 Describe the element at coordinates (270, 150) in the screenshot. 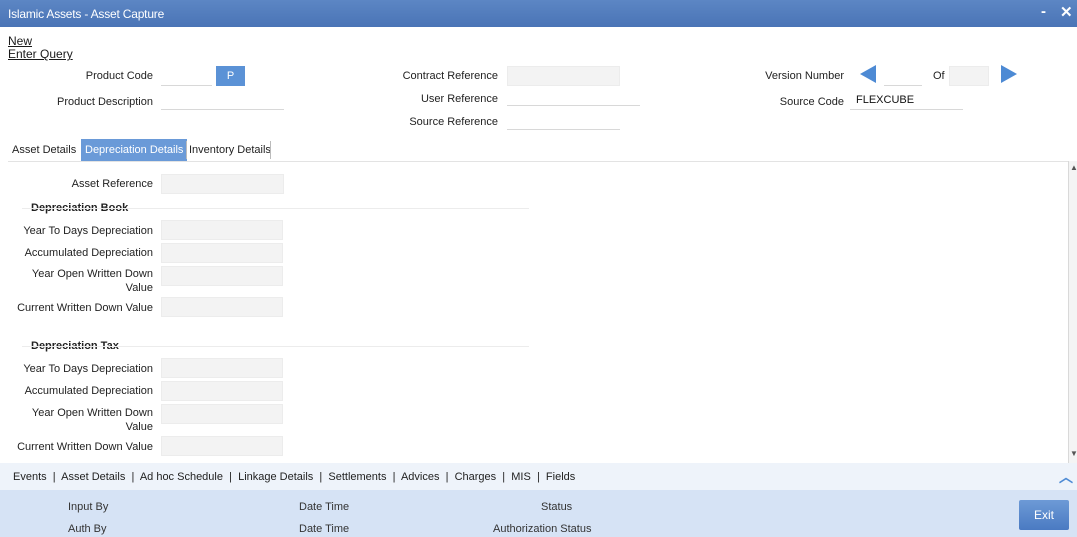

I see `tab-divider` at that location.